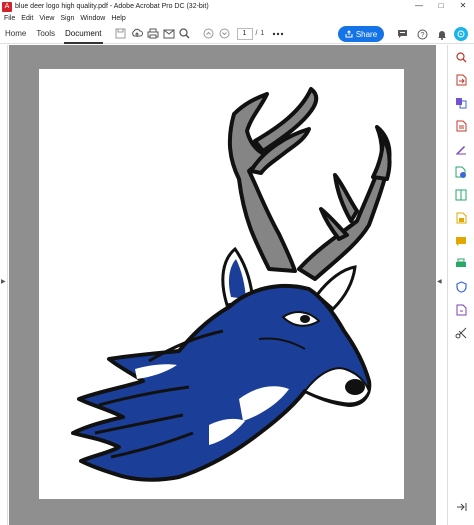 Image resolution: width=474 pixels, height=525 pixels. I want to click on edit-pdf-icon, so click(461, 172).